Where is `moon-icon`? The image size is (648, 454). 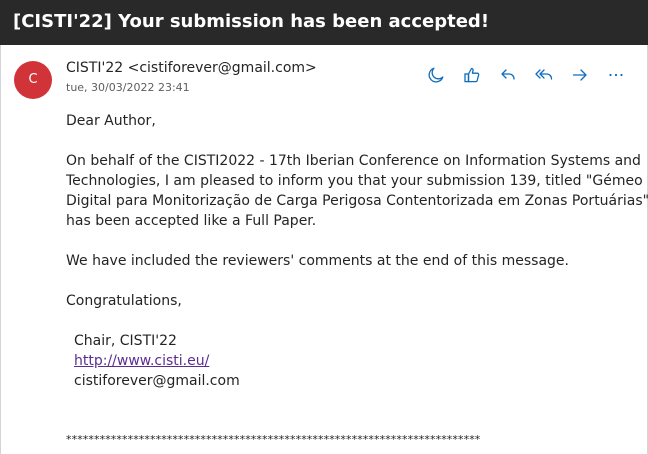
moon-icon is located at coordinates (436, 75).